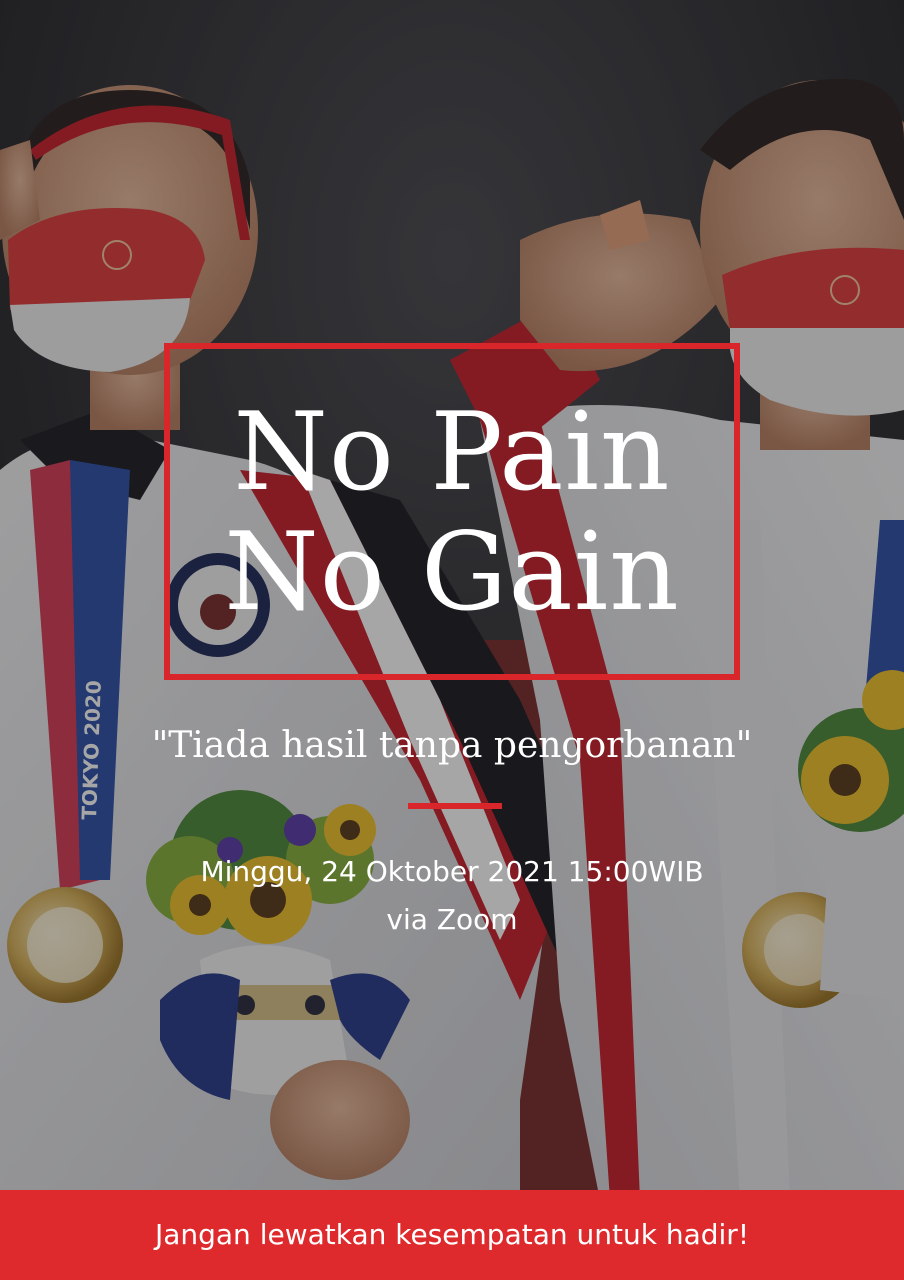  Describe the element at coordinates (452, 919) in the screenshot. I see `event-venue: via Zoom` at that location.